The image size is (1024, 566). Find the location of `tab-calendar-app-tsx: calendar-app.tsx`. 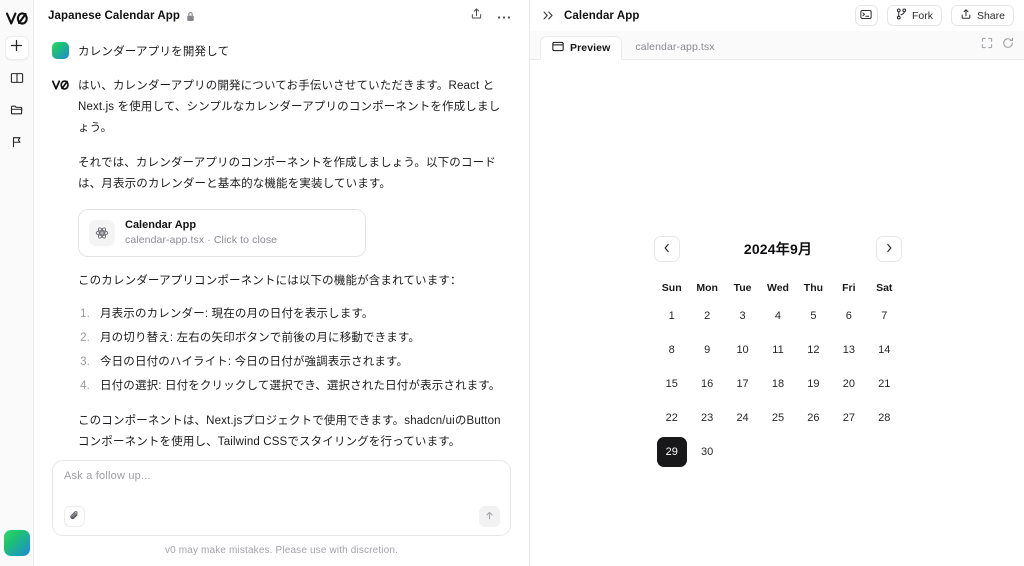

tab-calendar-app-tsx: calendar-app.tsx is located at coordinates (674, 47).